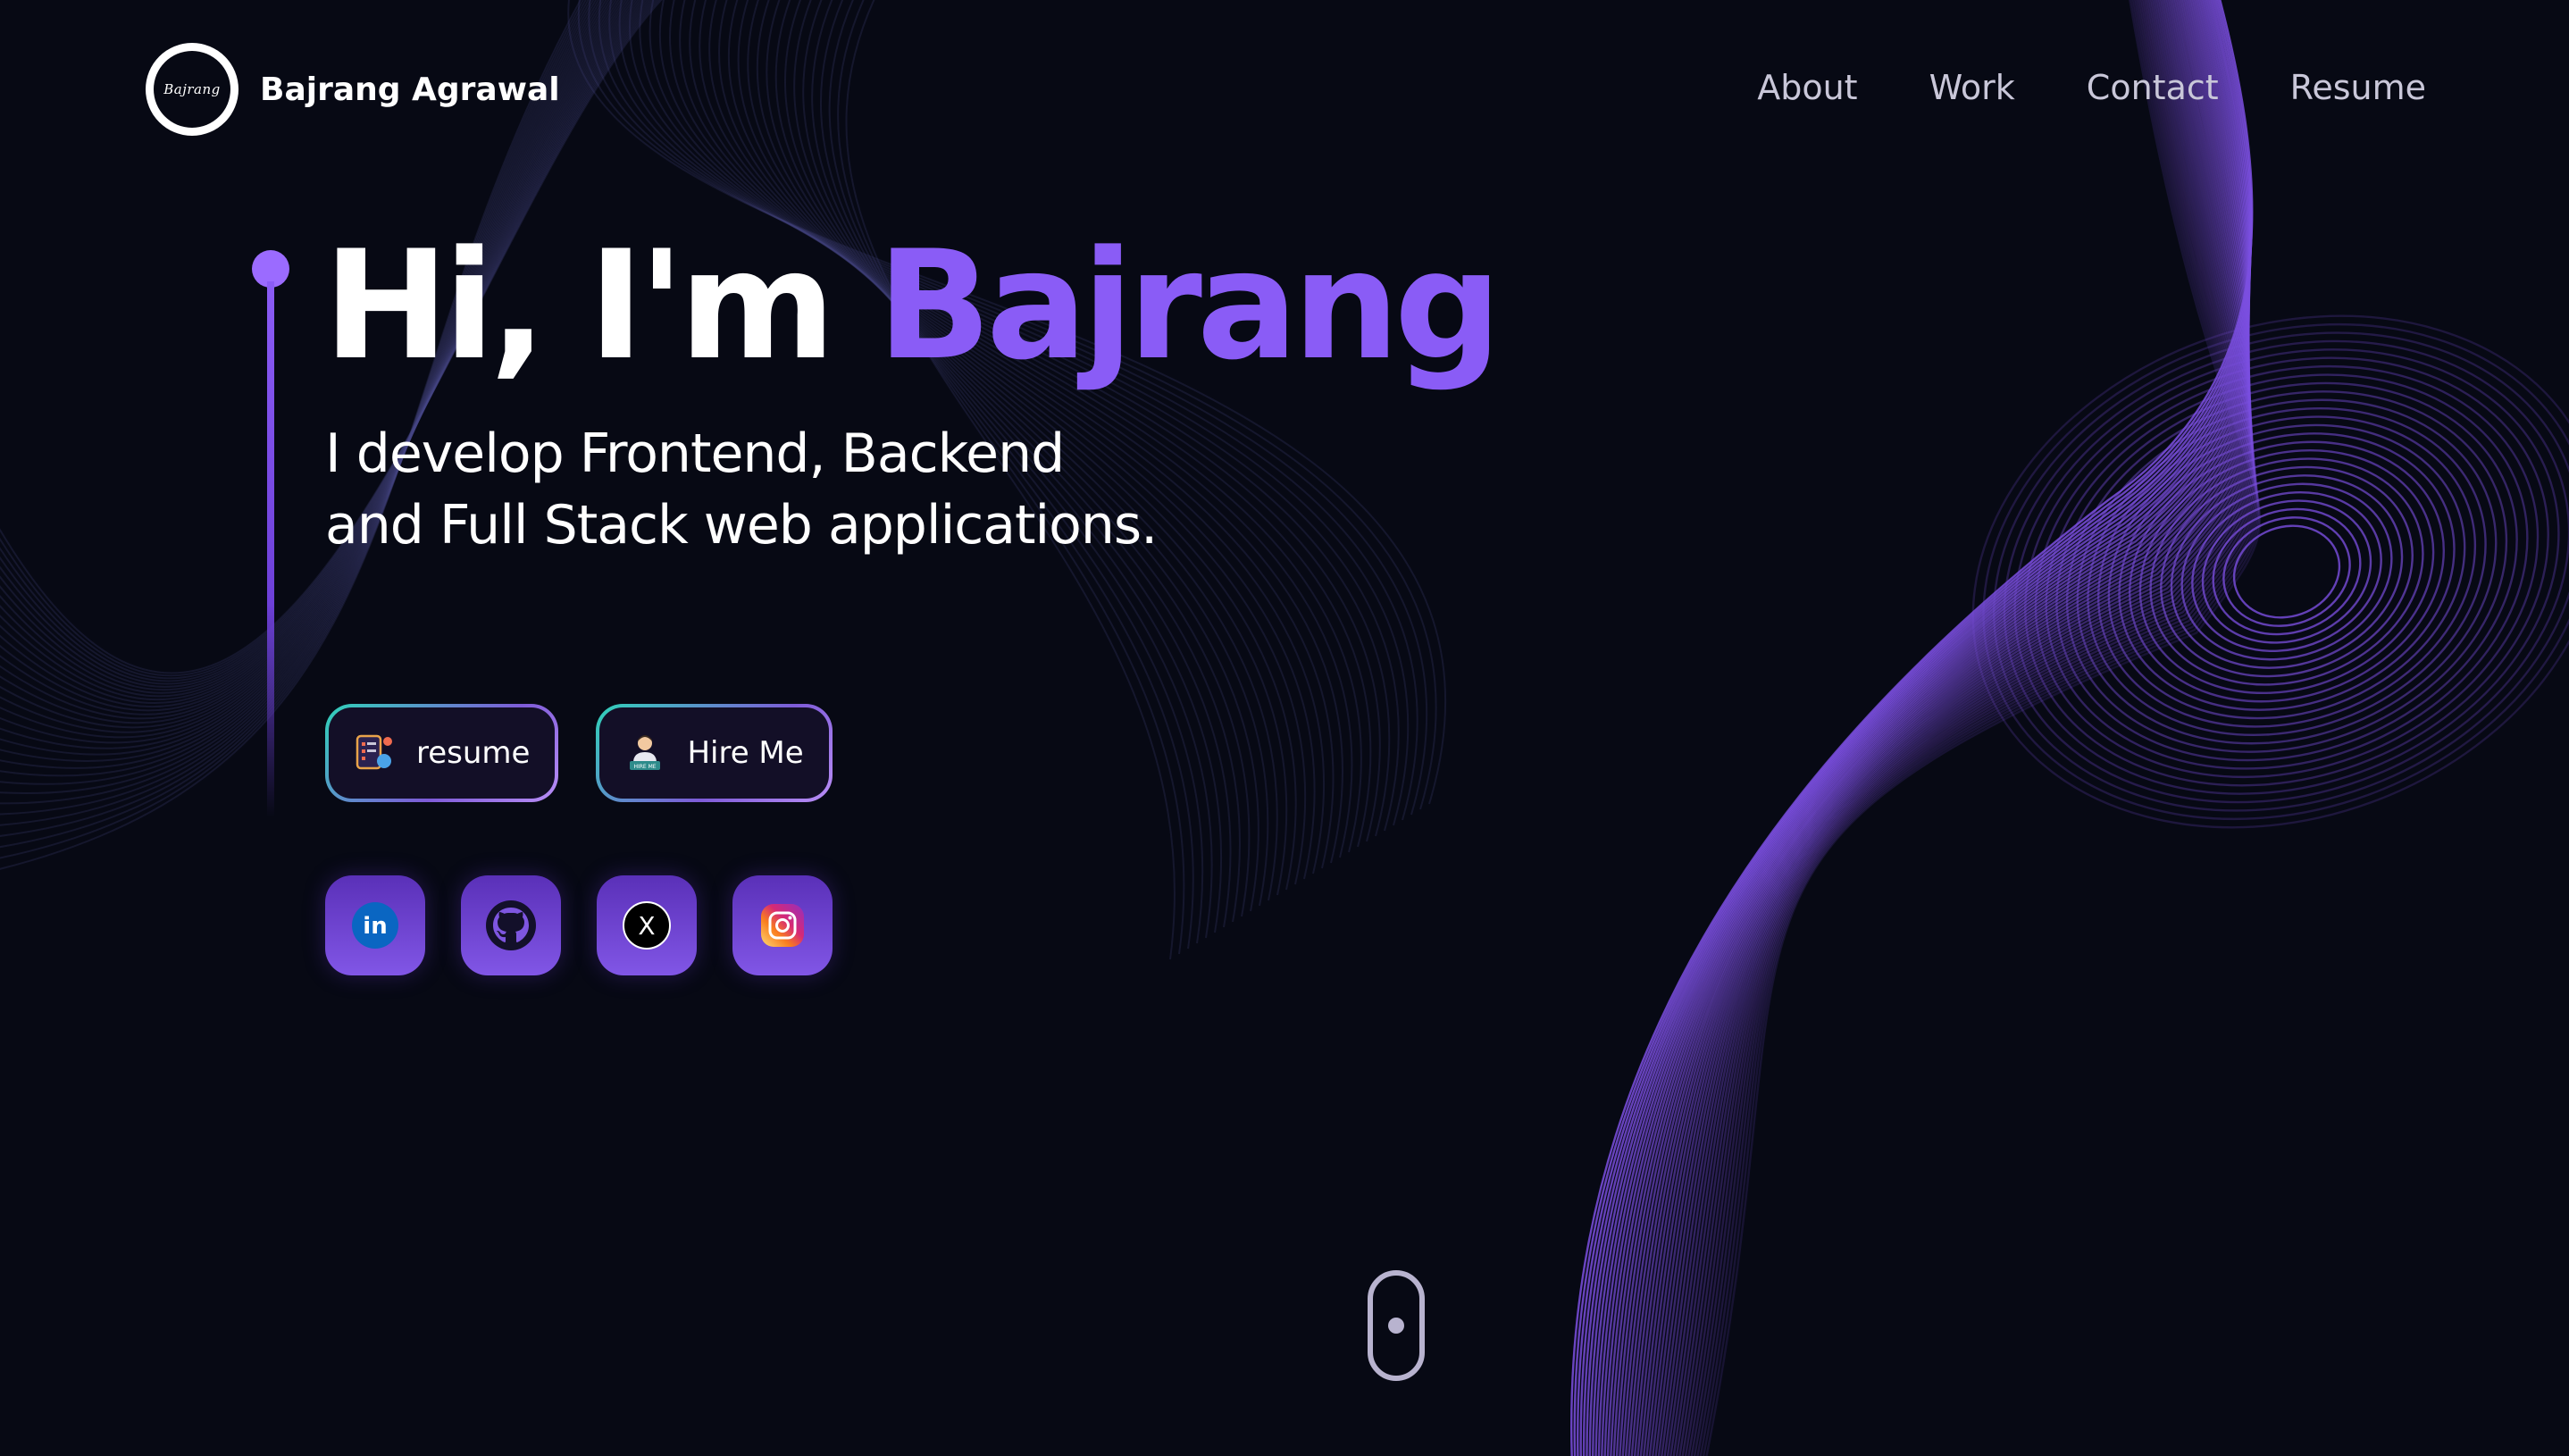 This screenshot has width=2569, height=1456. I want to click on scroll-down-indicator, so click(1396, 1325).